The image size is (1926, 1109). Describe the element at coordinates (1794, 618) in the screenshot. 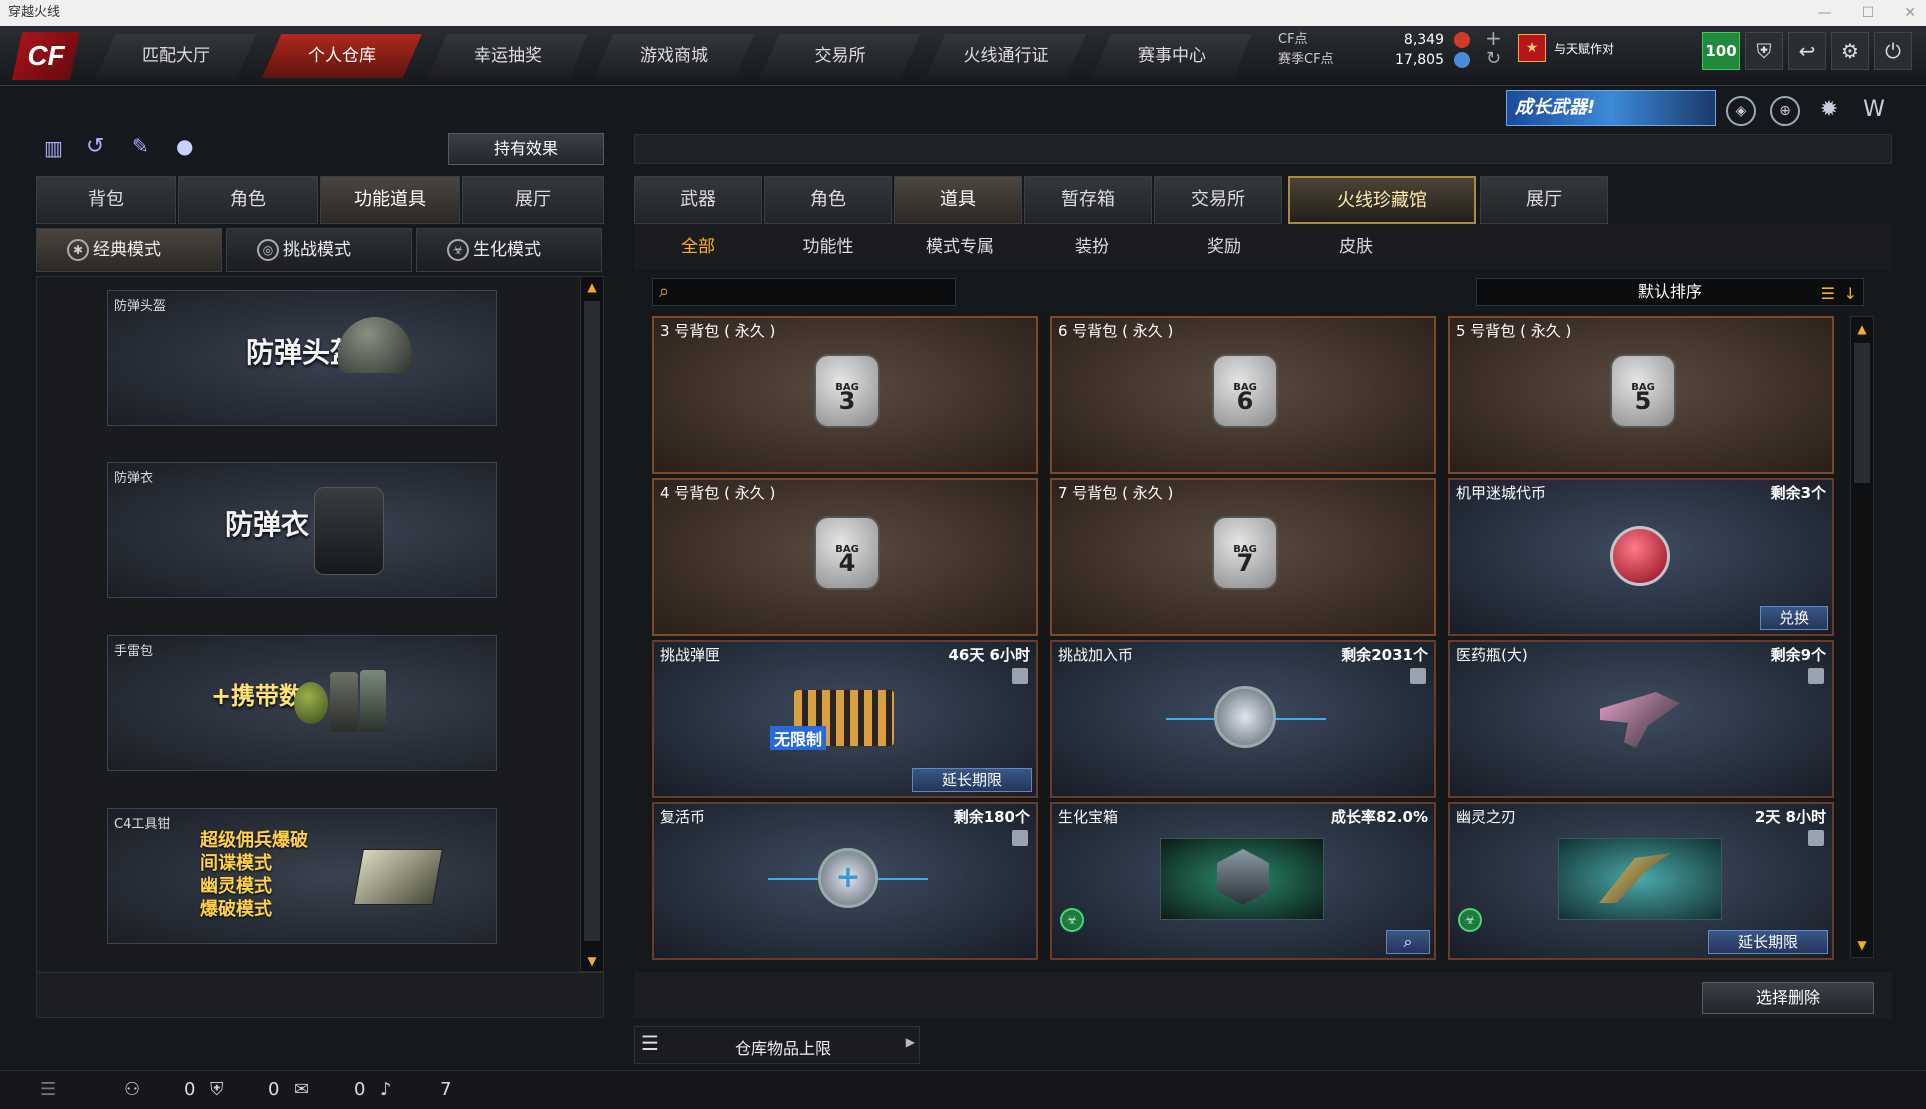

I see `exchange-button: 兑换` at that location.